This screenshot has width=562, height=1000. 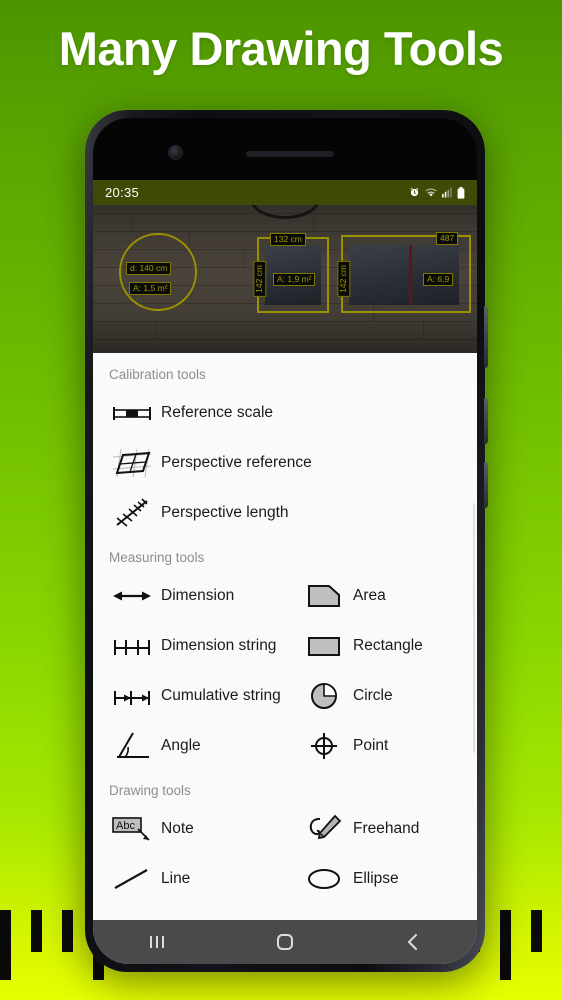 I want to click on earpiece-speaker-icon, so click(x=290, y=154).